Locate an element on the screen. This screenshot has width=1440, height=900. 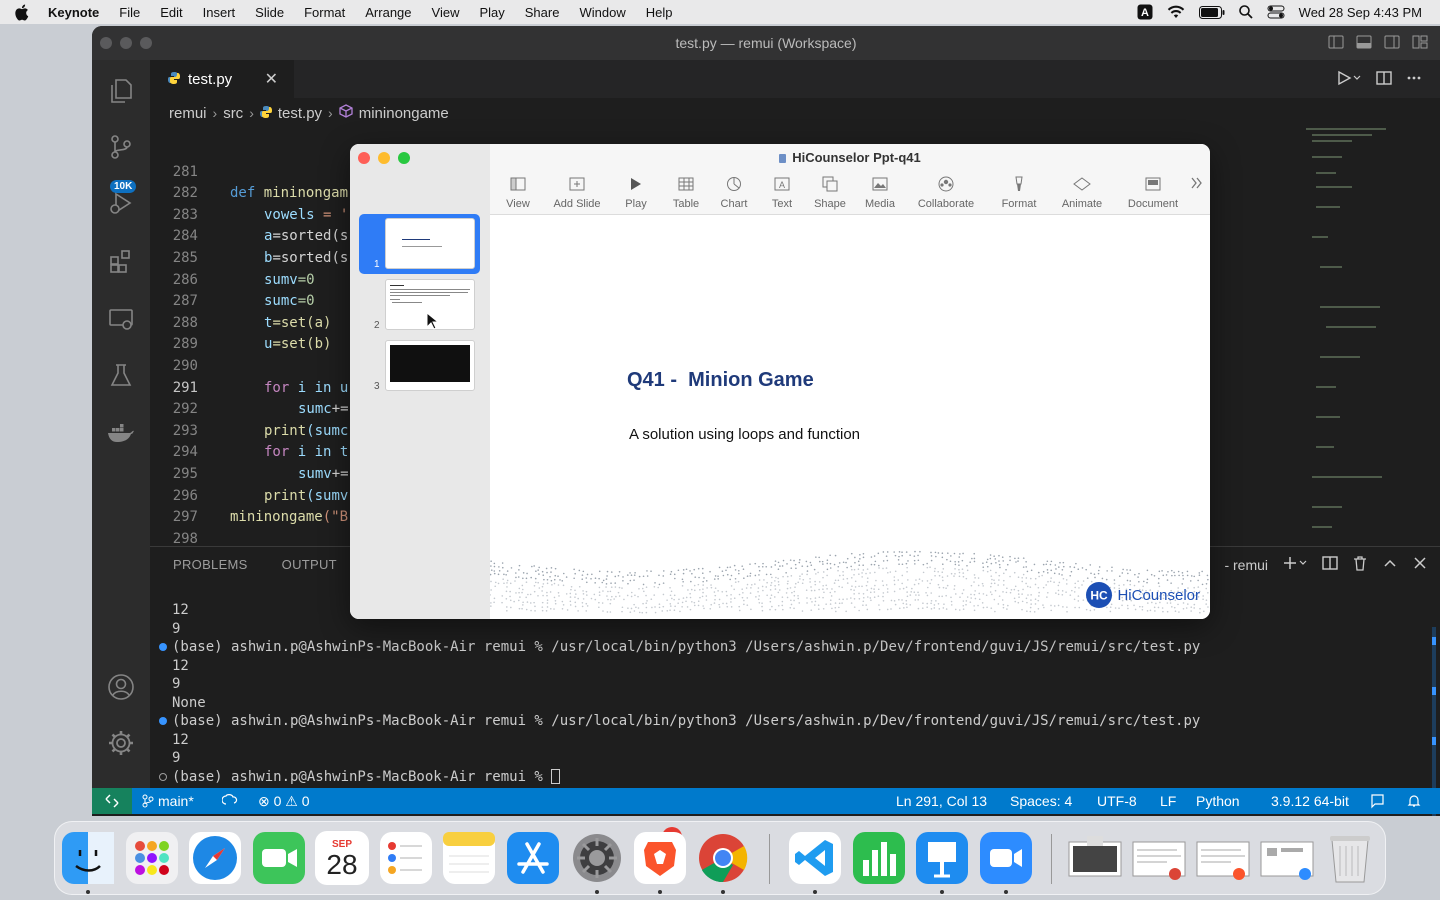
menu-slide: Slide is located at coordinates (269, 12).